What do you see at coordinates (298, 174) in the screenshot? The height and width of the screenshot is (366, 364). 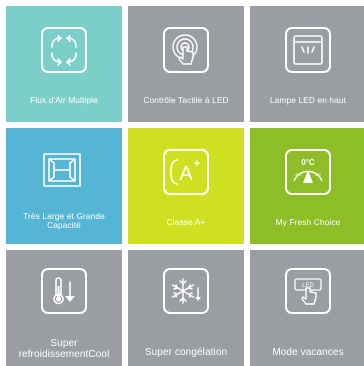 I see `fresh-minus-text: -3°C` at bounding box center [298, 174].